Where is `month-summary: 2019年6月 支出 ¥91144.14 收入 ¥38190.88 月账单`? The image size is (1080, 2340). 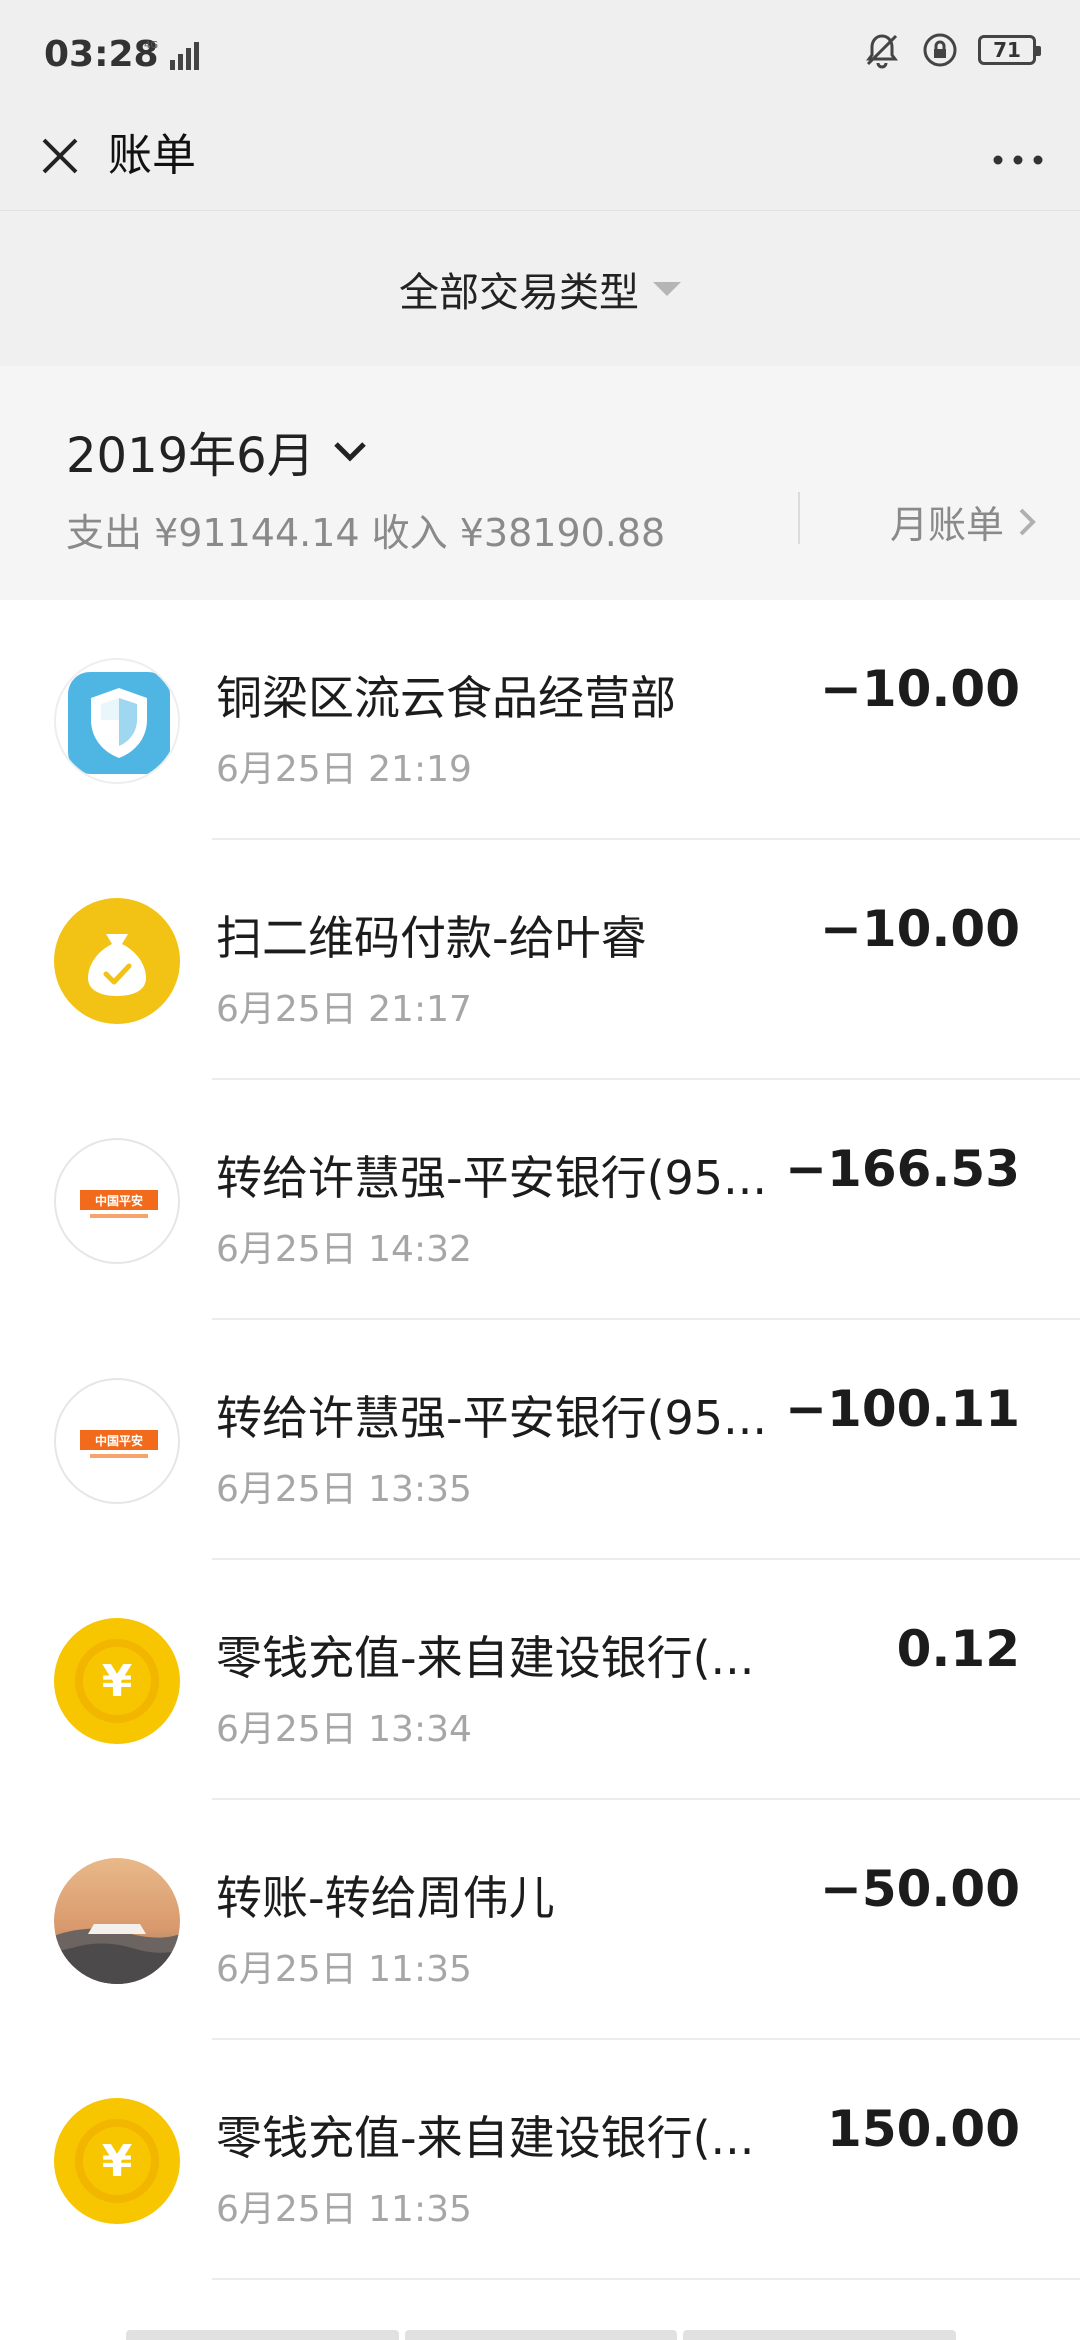
month-summary: 2019年6月 支出 ¥91144.14 收入 ¥38190.88 月账单 is located at coordinates (540, 483).